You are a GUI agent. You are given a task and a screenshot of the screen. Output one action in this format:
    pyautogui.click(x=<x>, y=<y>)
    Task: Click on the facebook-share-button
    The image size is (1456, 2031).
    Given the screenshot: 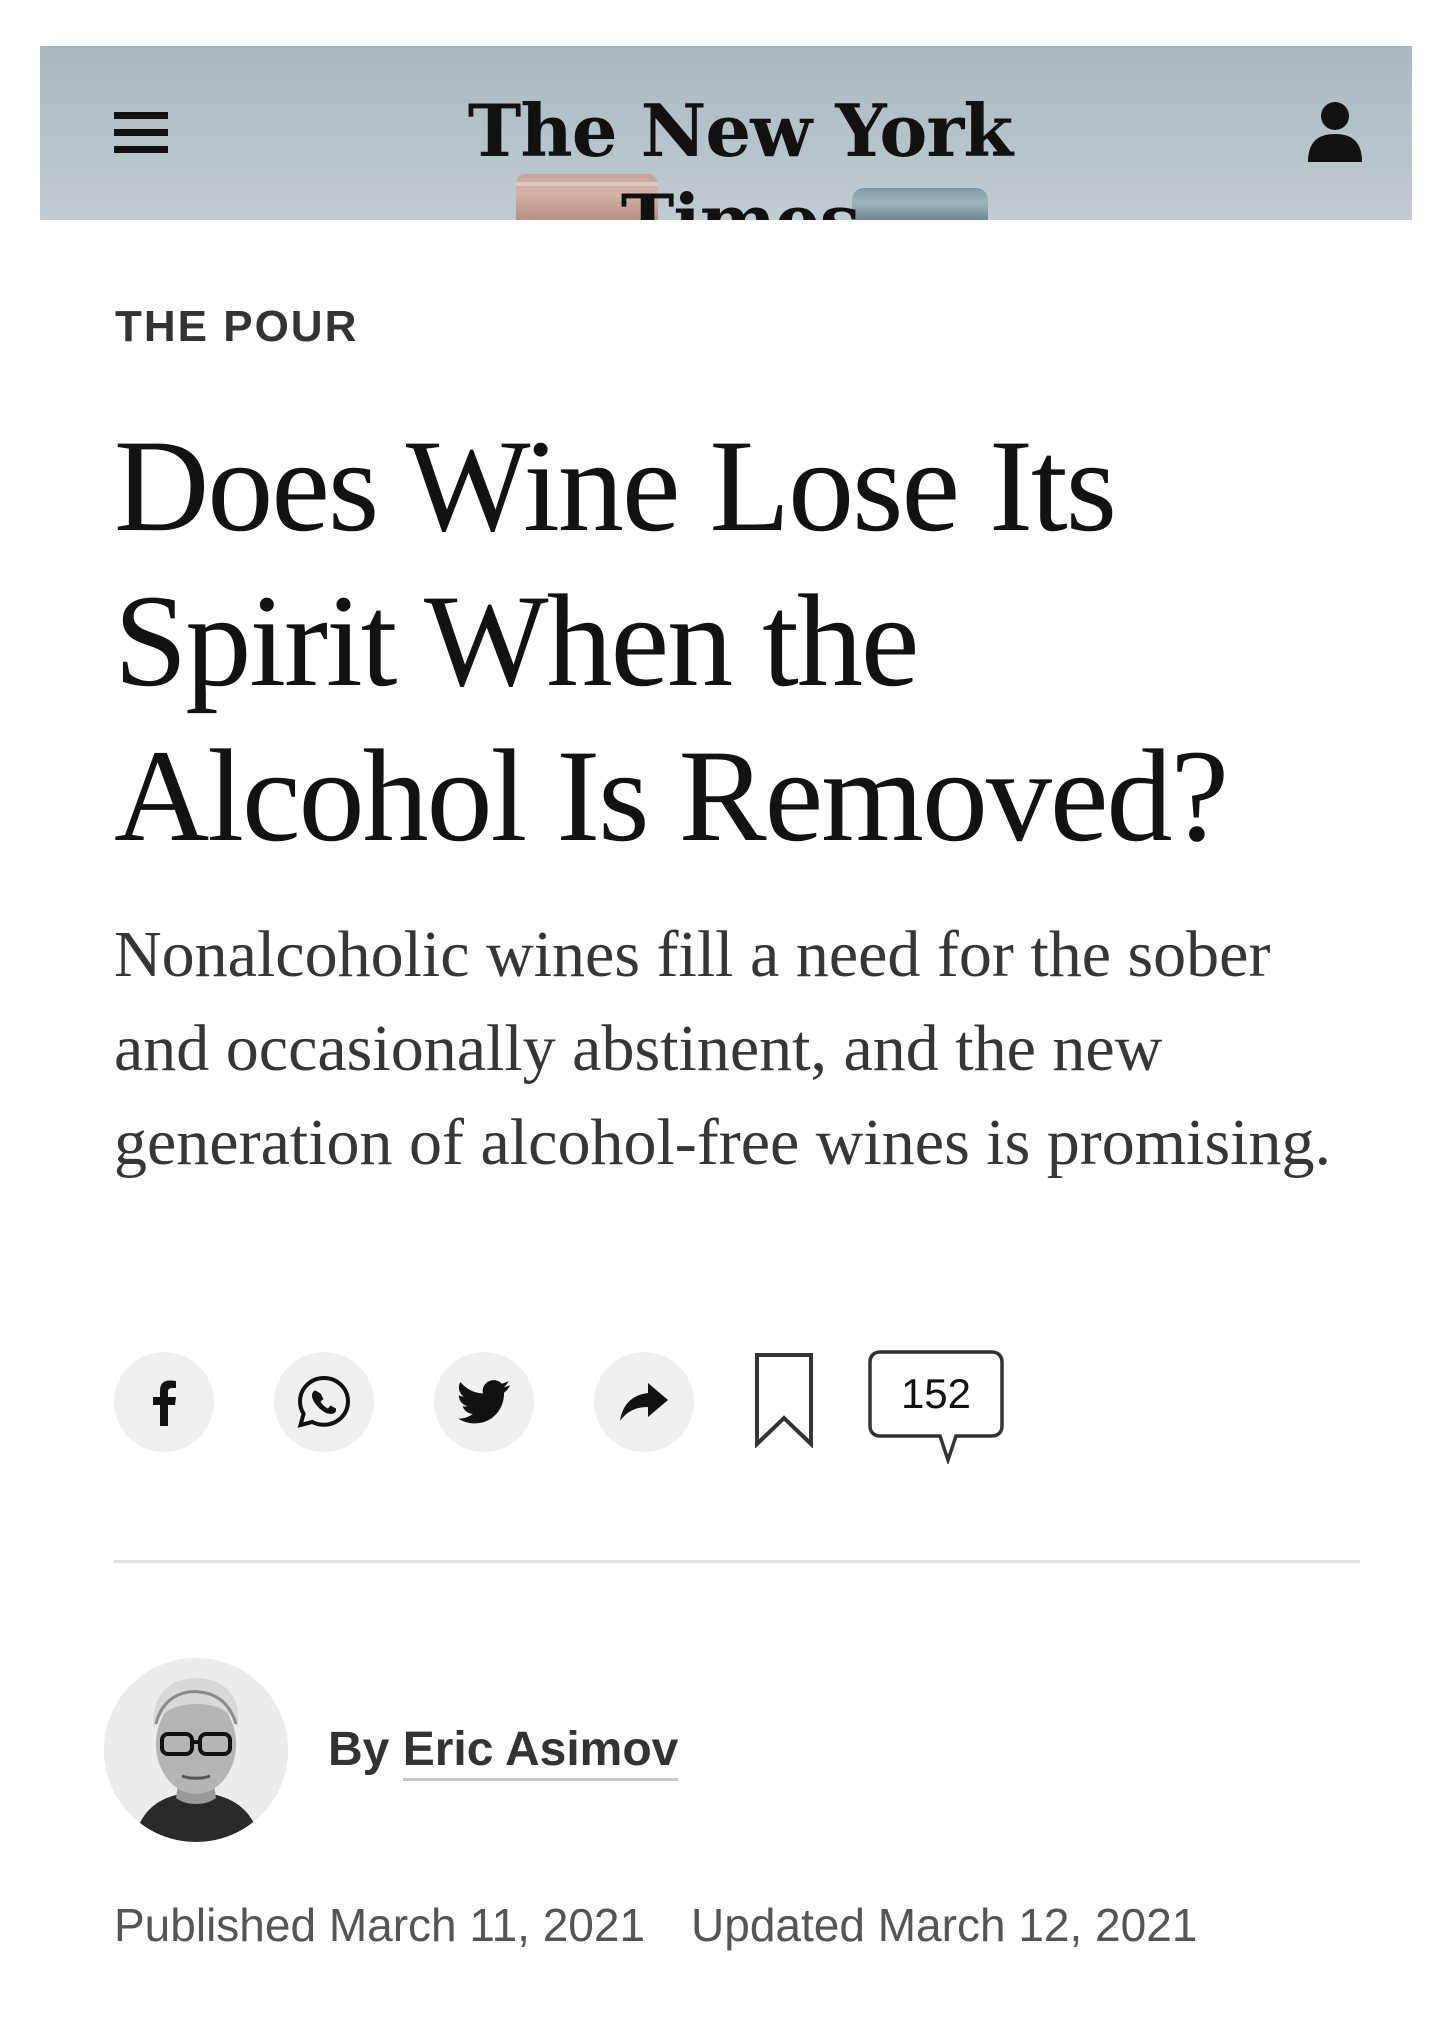 What is the action you would take?
    pyautogui.click(x=164, y=1402)
    